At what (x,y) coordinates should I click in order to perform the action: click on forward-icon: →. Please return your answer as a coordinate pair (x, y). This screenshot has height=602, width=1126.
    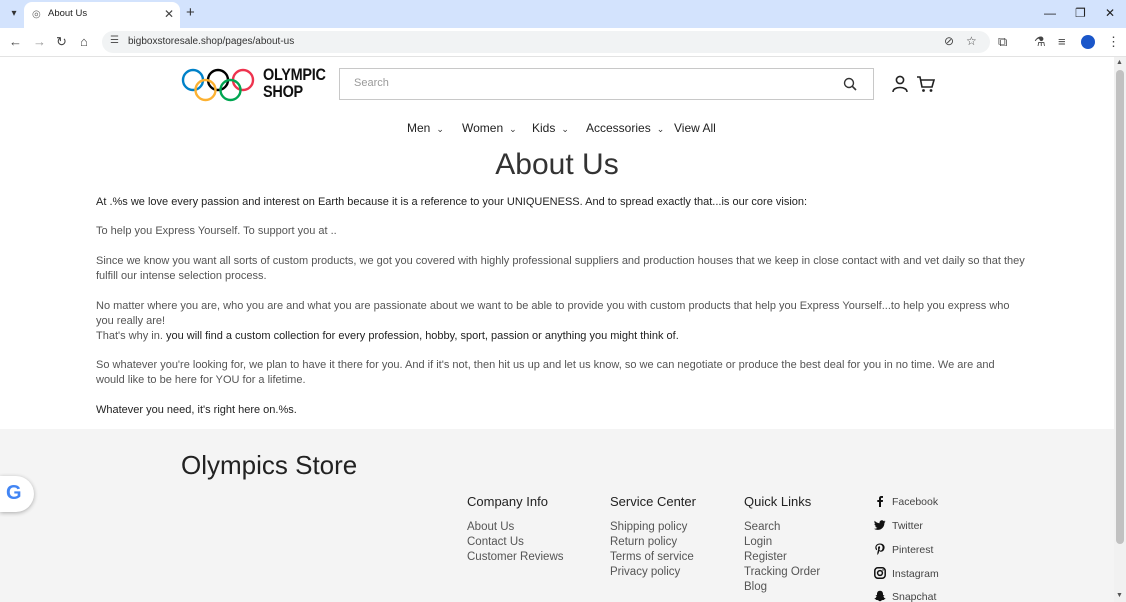
    Looking at the image, I should click on (39, 42).